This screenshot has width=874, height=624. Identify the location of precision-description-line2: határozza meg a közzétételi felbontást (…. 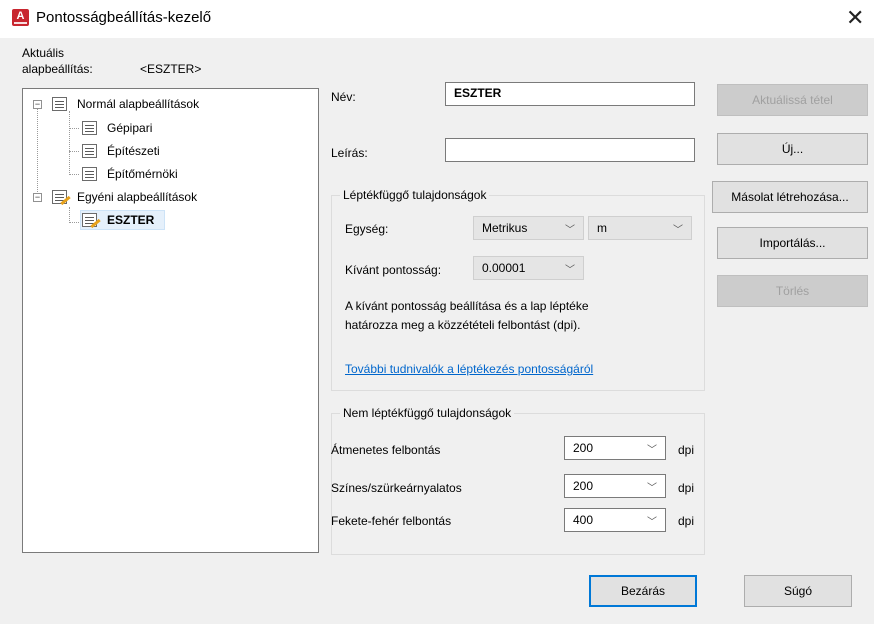
(463, 325).